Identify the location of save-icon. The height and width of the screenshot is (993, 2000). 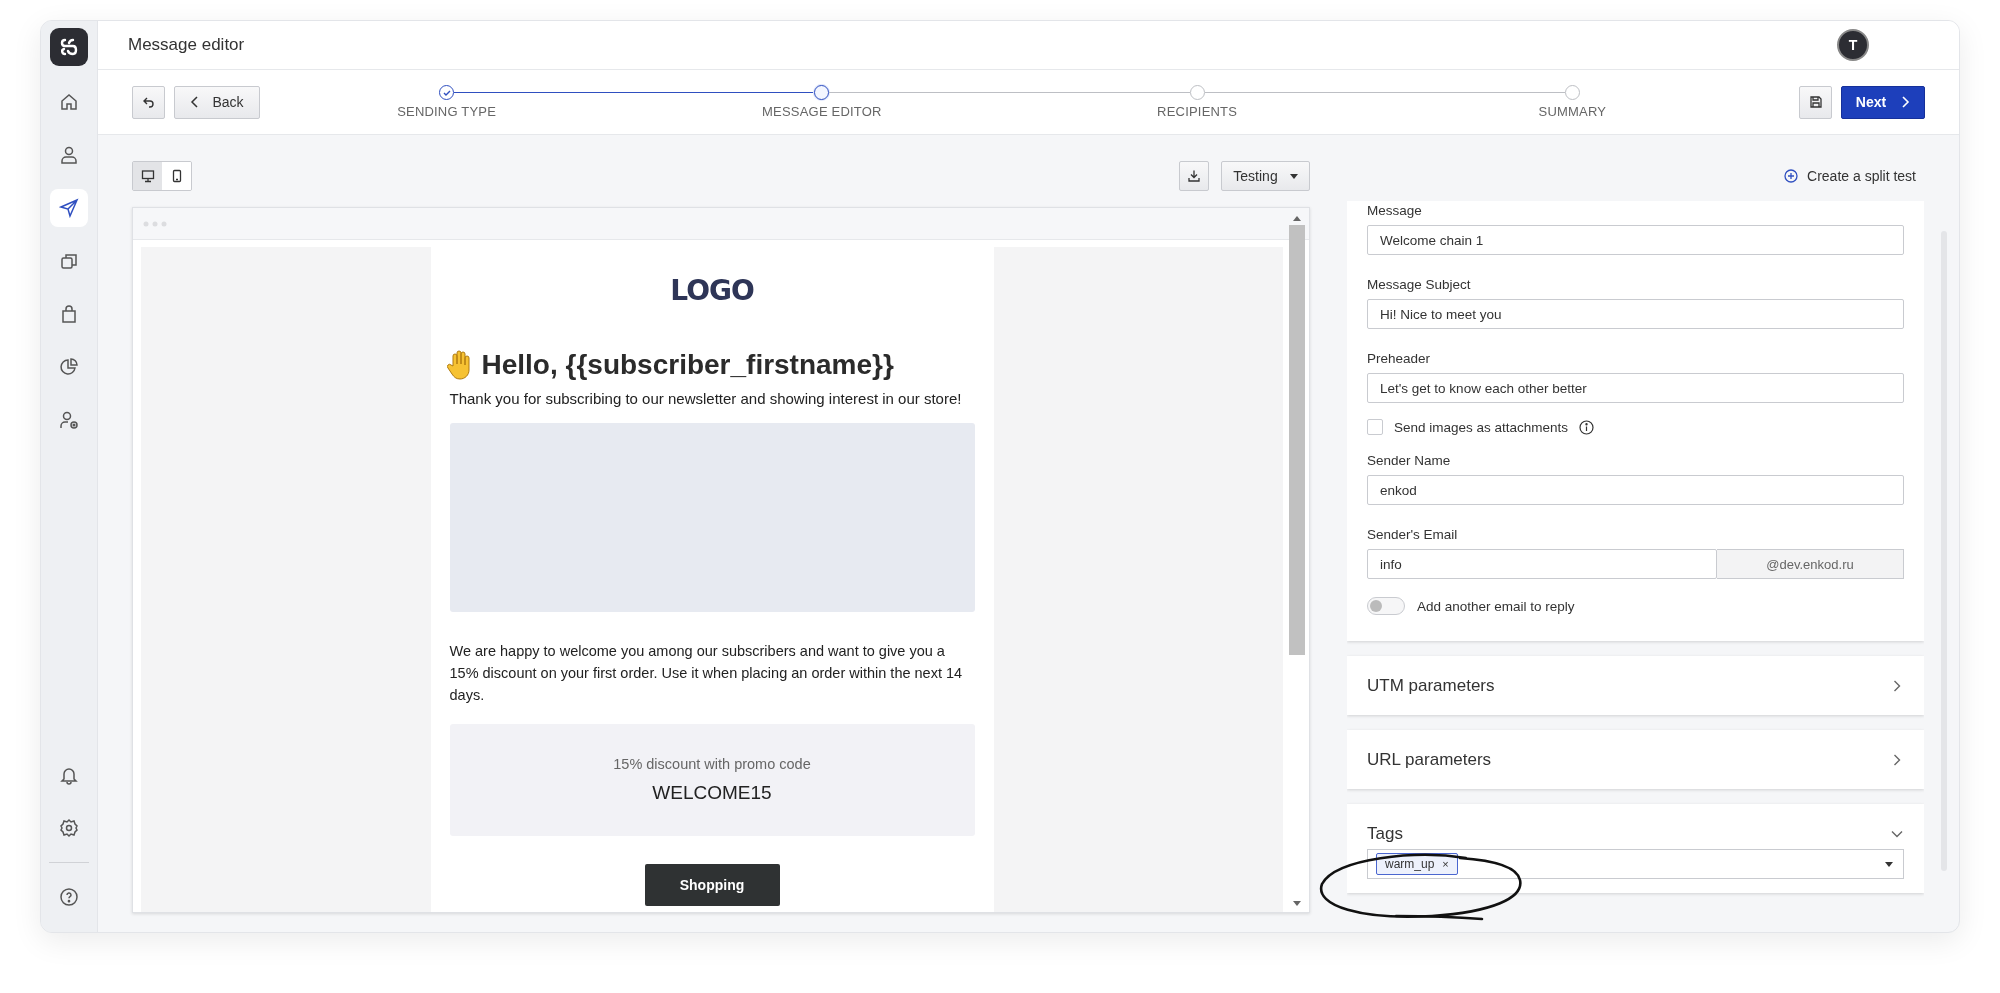
(1815, 102).